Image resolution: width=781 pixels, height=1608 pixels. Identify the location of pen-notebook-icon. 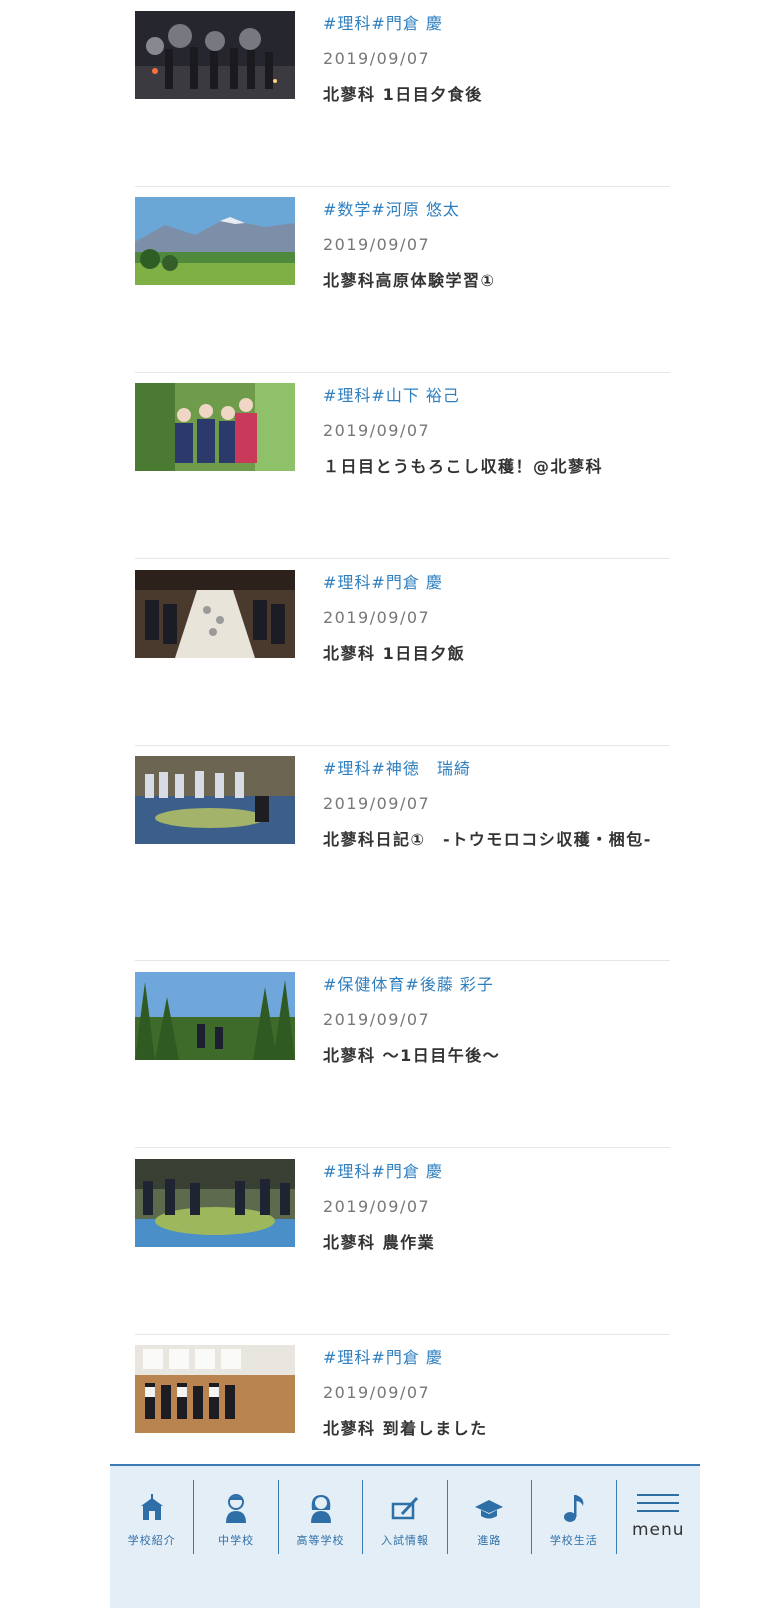
(405, 1508).